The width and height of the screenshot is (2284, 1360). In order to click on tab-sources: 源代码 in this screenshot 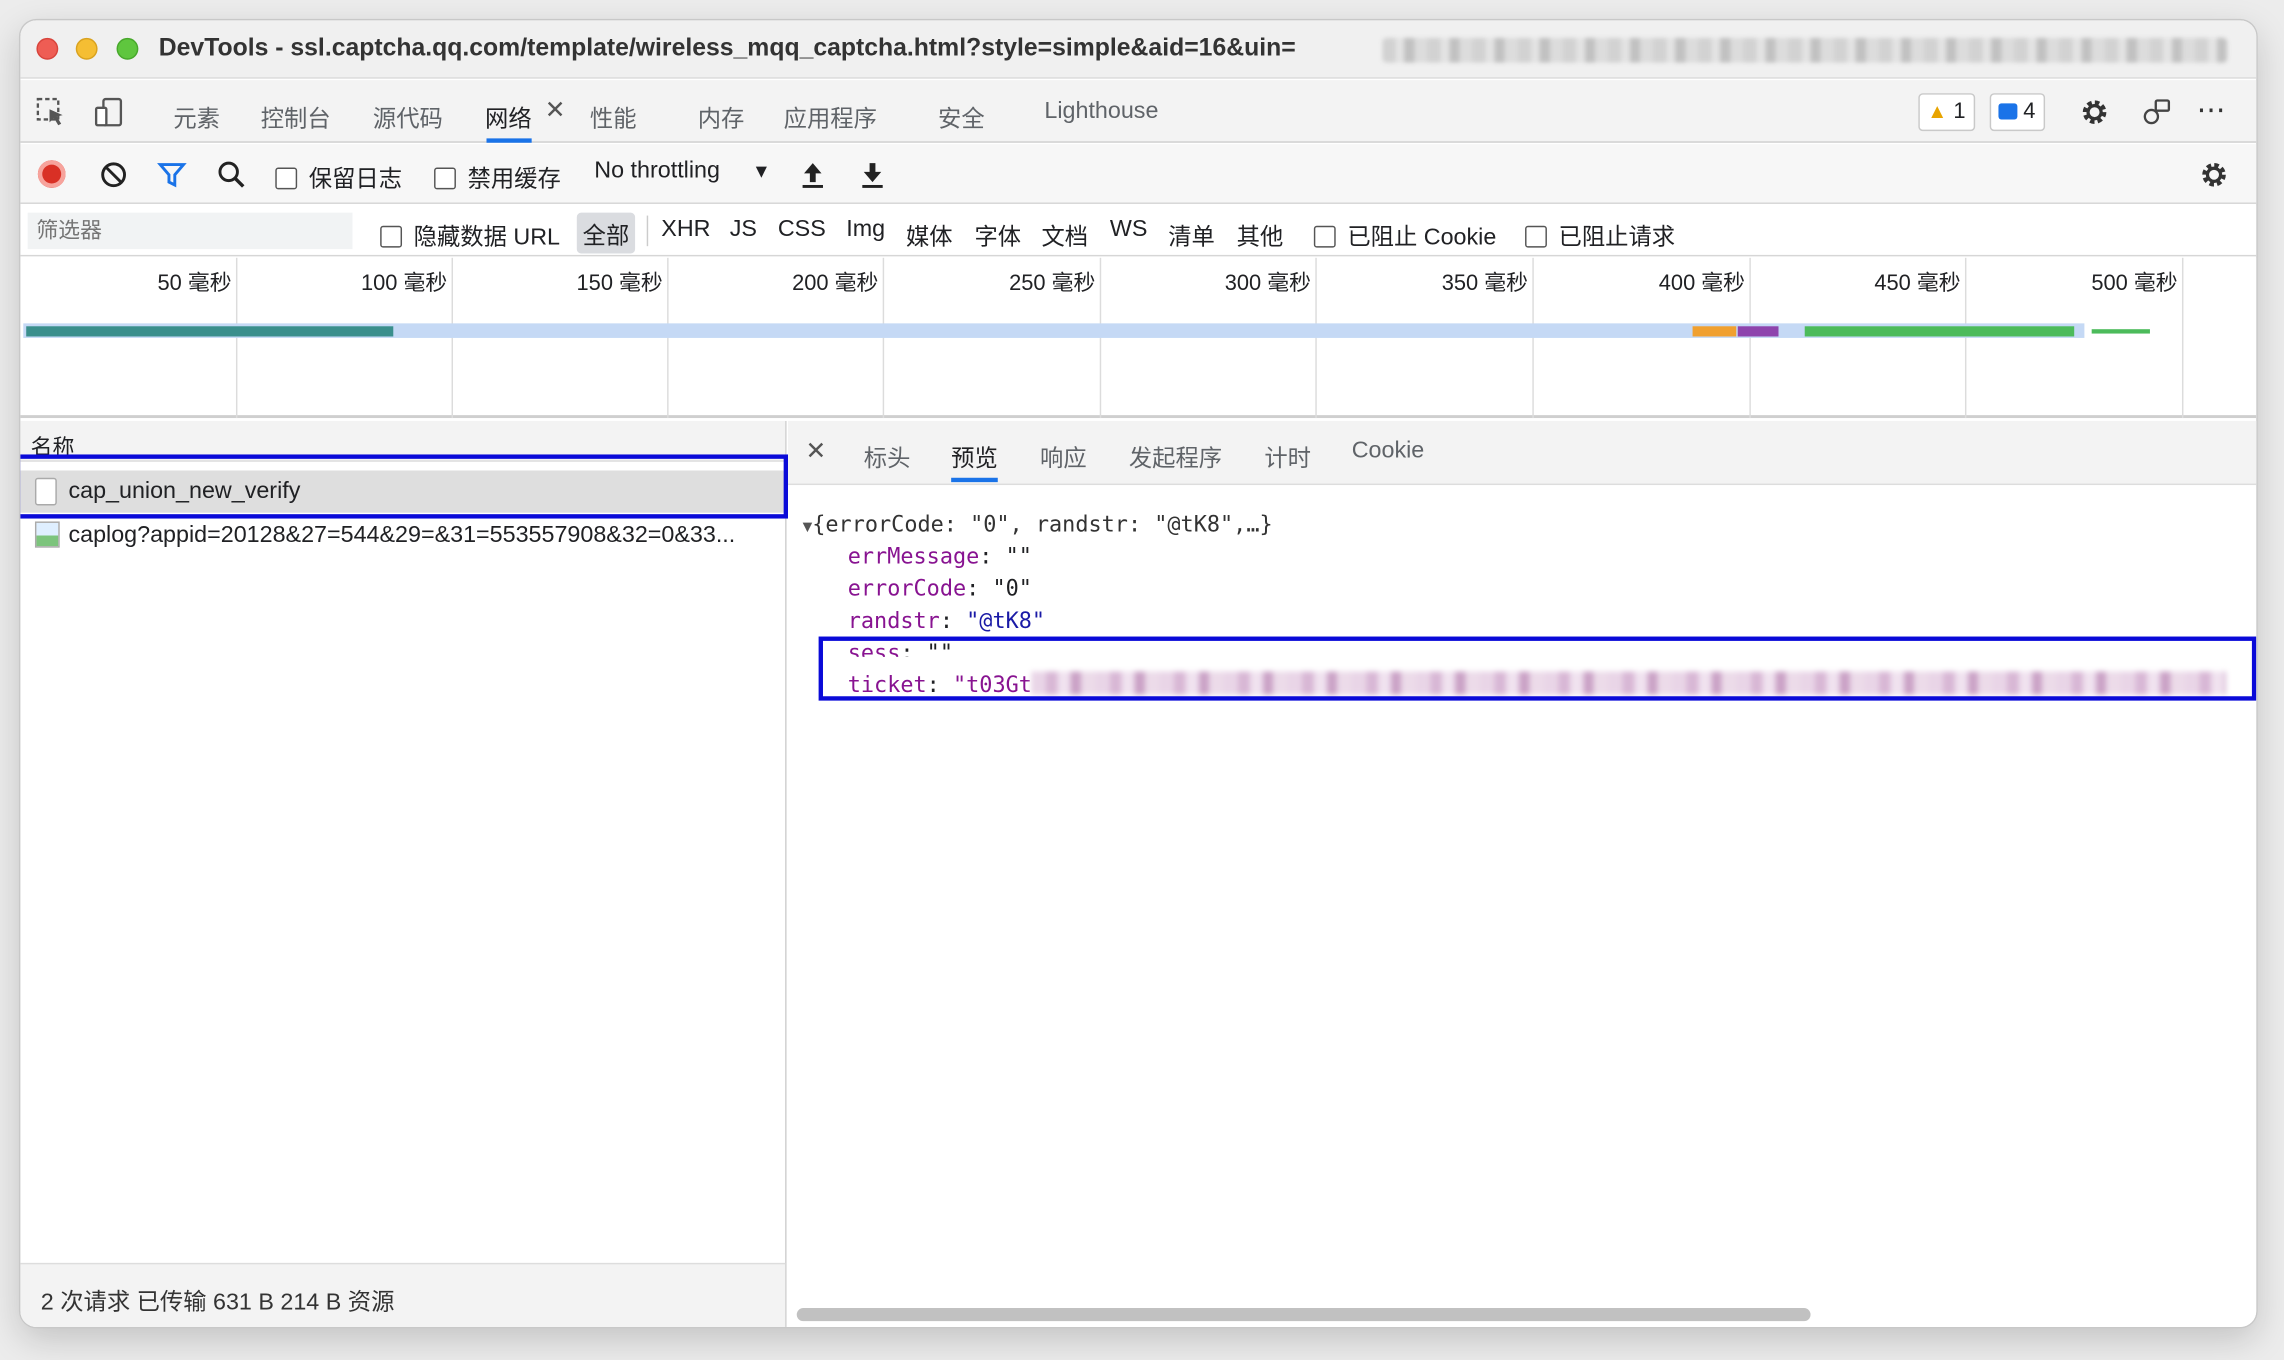, I will do `click(408, 116)`.